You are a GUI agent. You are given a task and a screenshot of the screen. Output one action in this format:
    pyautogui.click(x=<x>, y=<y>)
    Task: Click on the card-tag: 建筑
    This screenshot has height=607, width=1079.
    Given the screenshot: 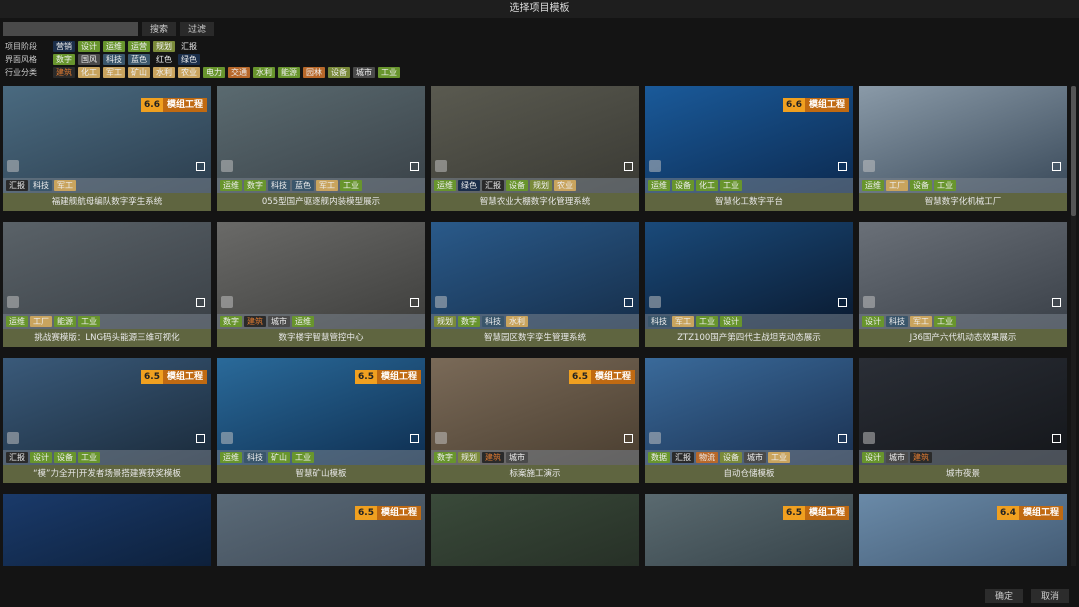 What is the action you would take?
    pyautogui.click(x=493, y=457)
    